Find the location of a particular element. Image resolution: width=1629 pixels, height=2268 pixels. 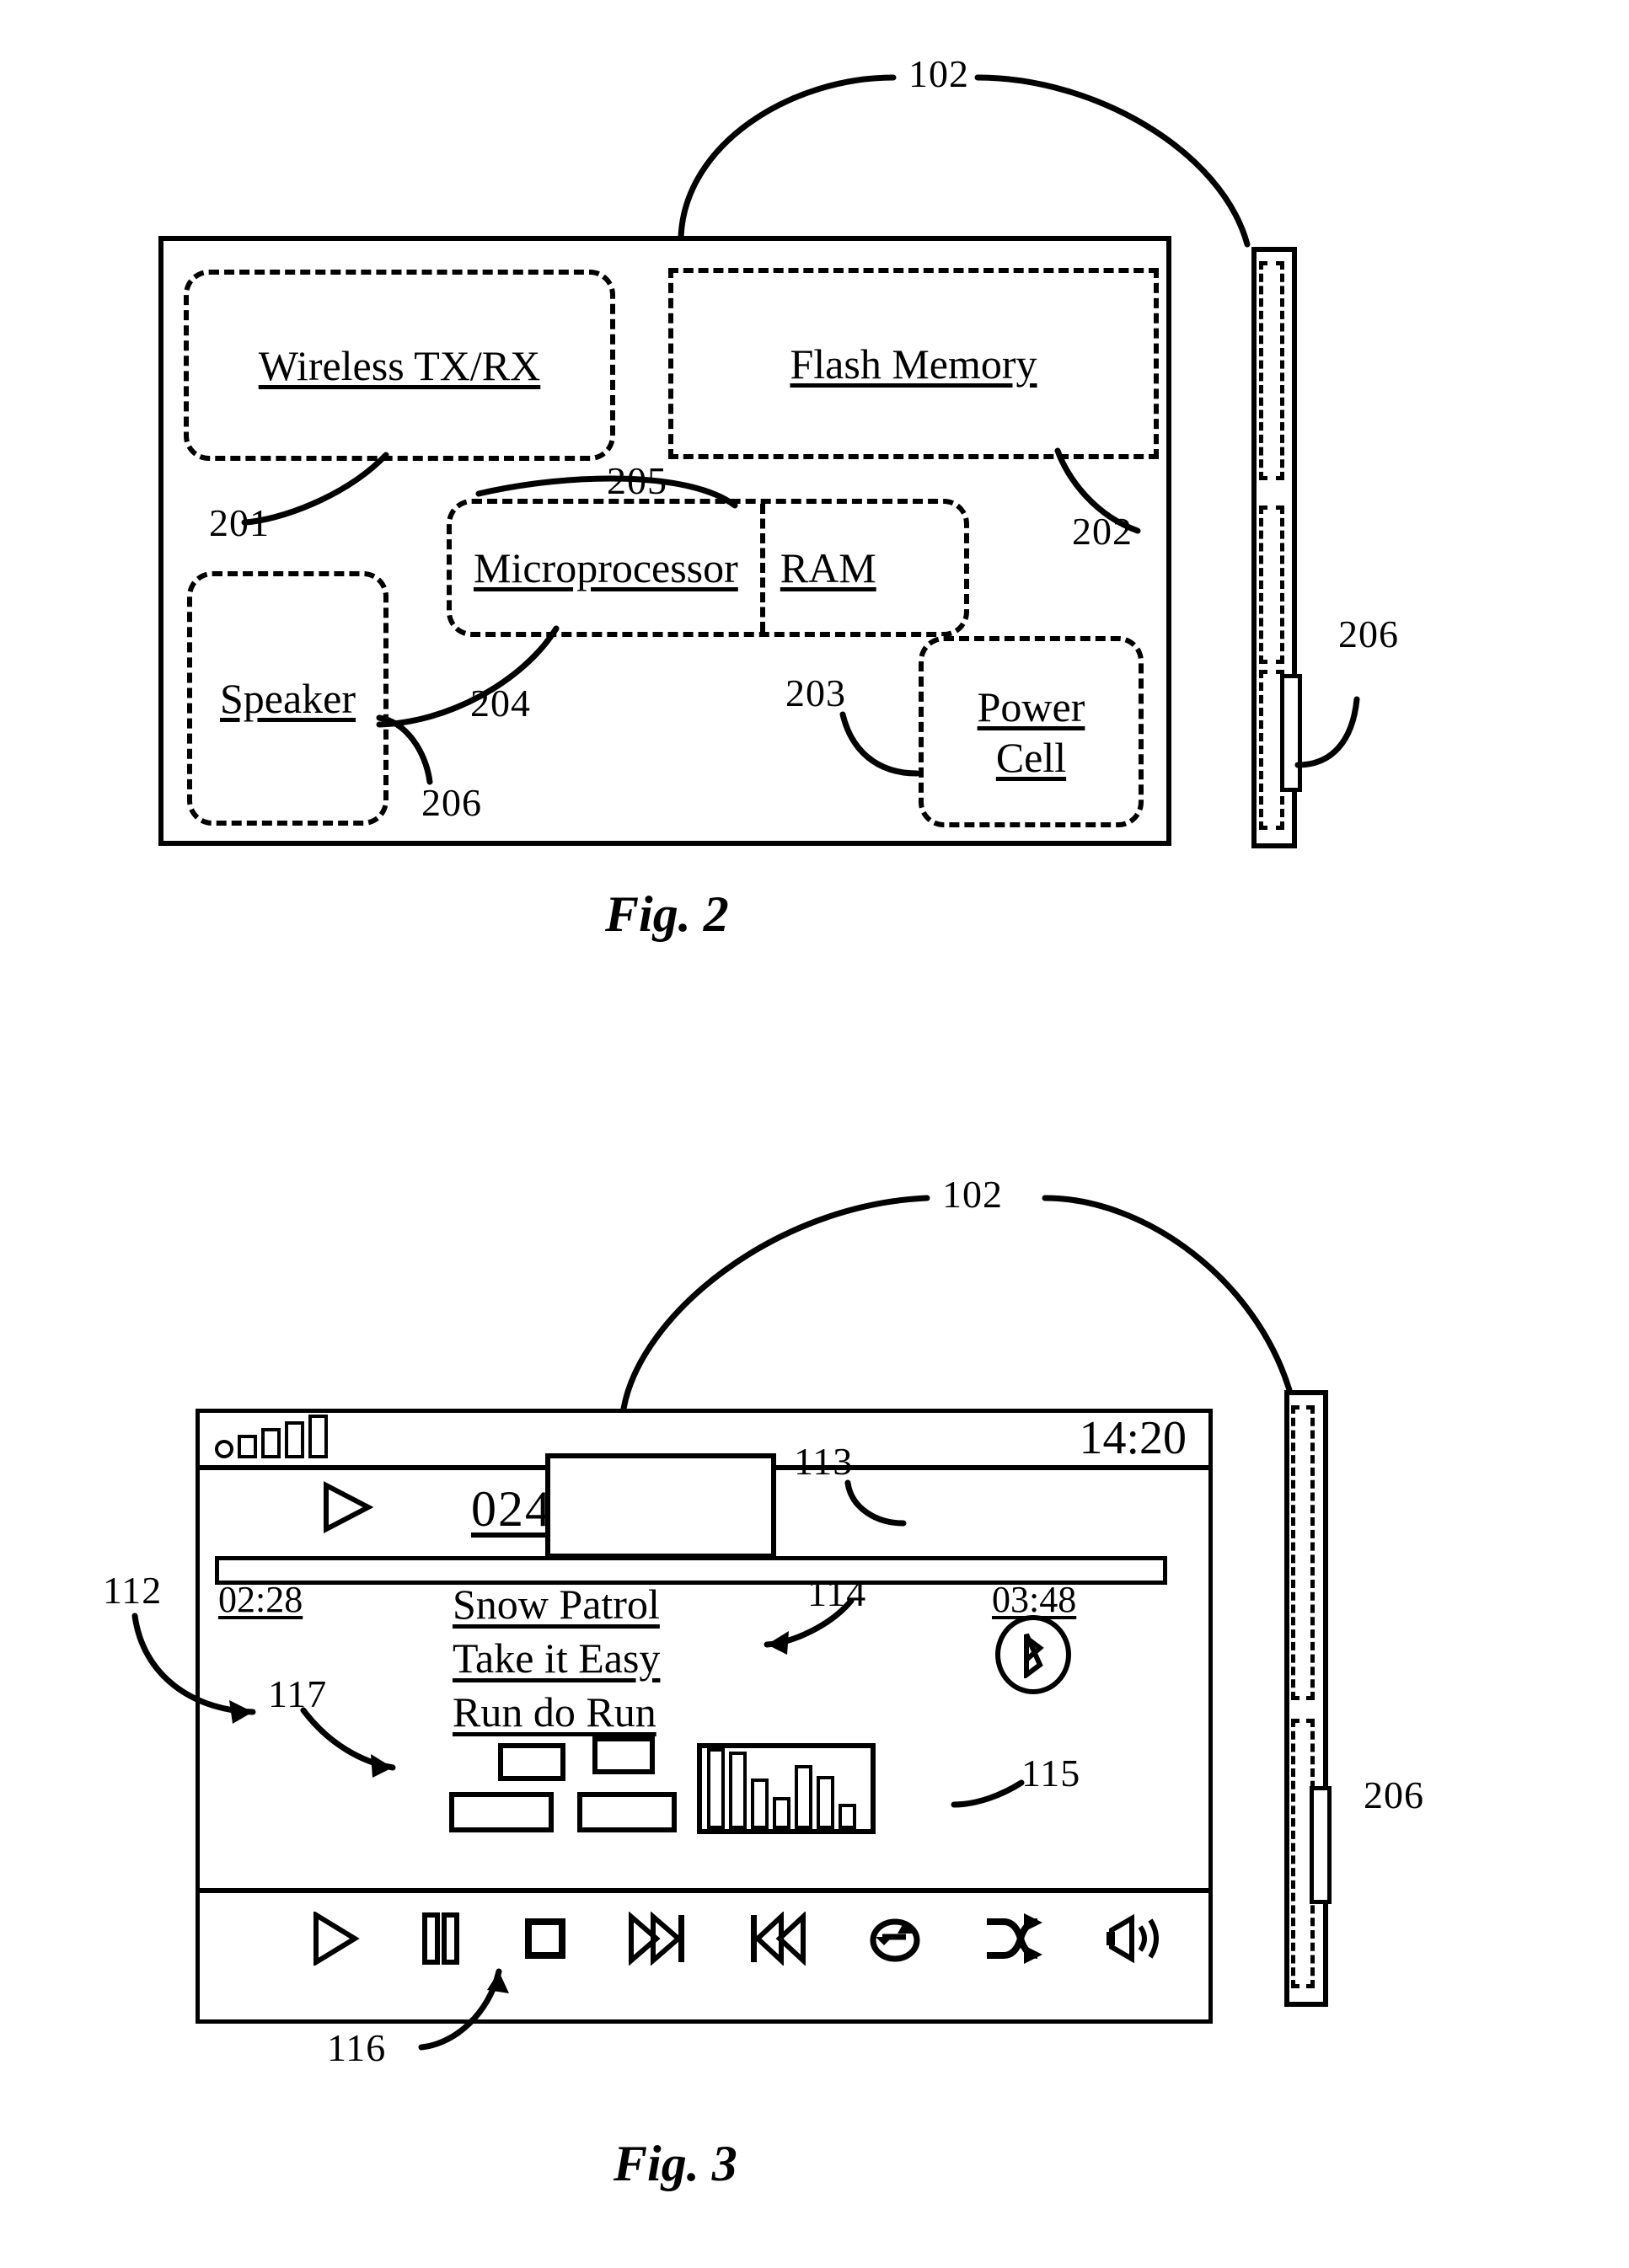

ref-label-206-sideview-fig3: 206 is located at coordinates (1394, 1794).